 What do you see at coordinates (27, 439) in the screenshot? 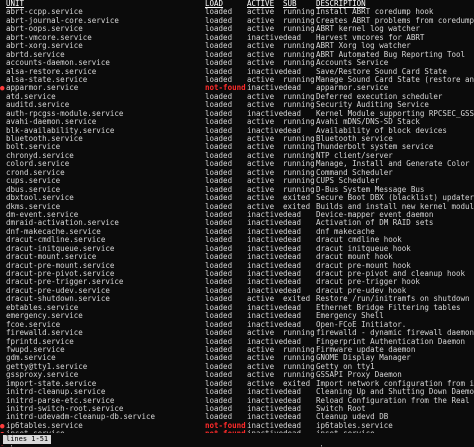
I see `pager-status: lines 1-51` at bounding box center [27, 439].